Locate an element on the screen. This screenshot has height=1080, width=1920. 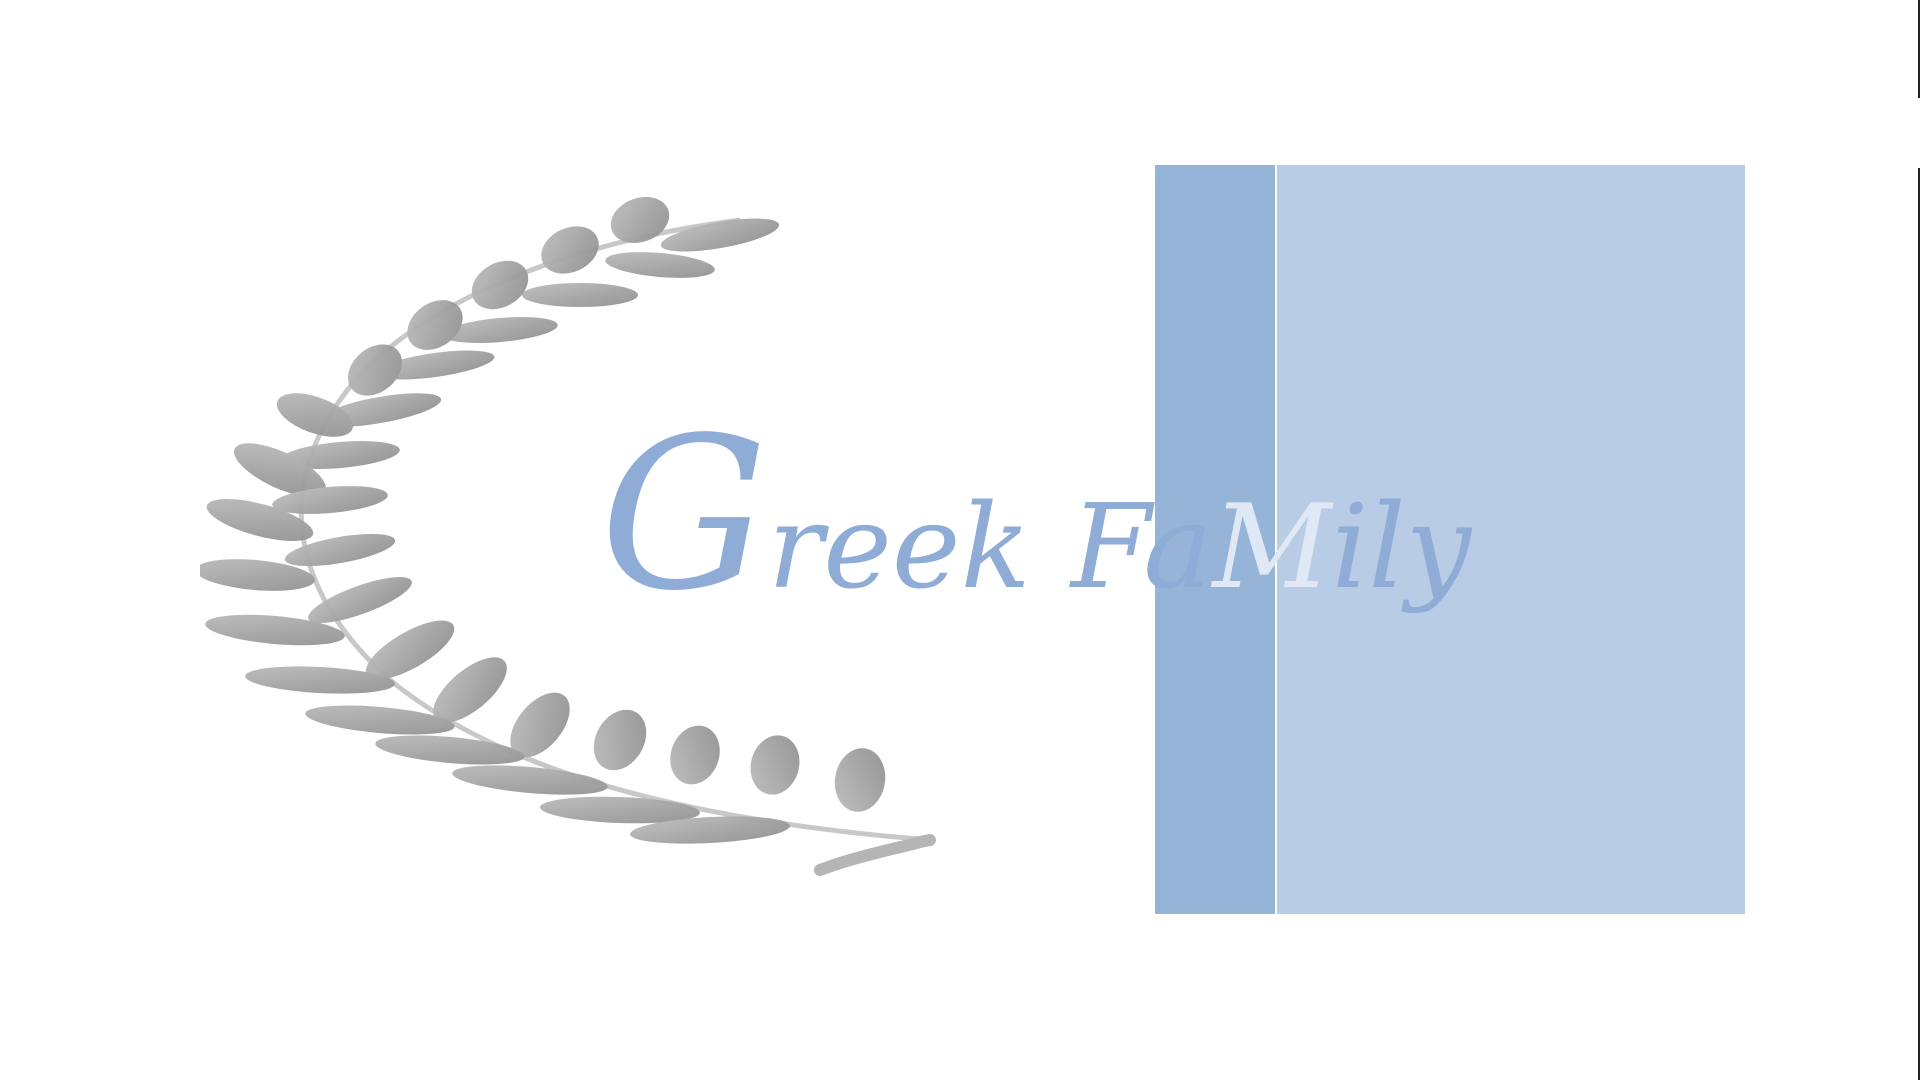
logo-word2-end: ily is located at coordinates (1401, 547).